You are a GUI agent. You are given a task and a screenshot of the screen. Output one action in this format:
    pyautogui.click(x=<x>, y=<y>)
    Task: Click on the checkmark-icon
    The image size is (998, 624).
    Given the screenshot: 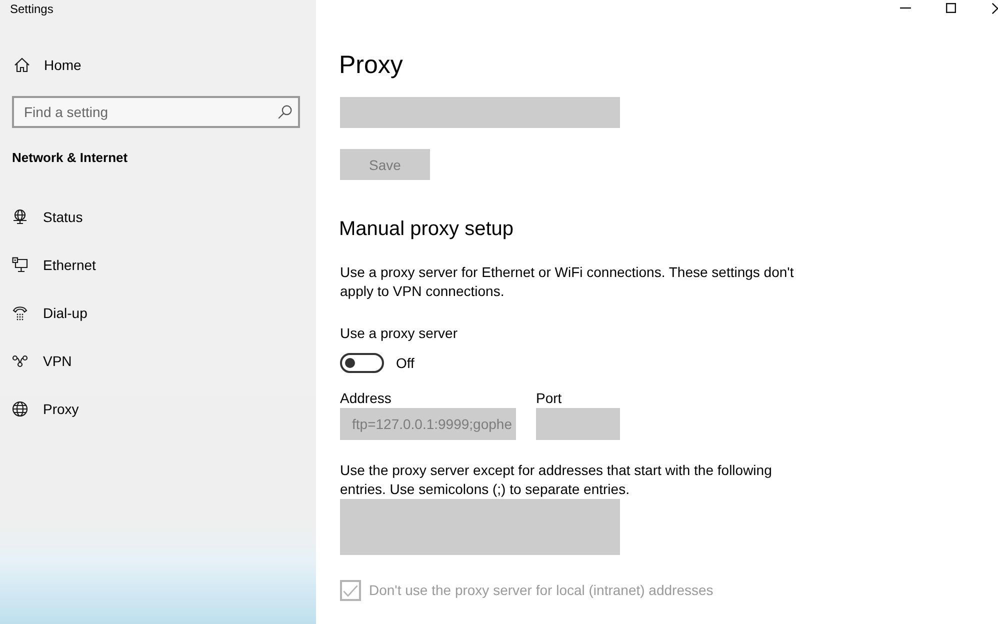 What is the action you would take?
    pyautogui.click(x=350, y=590)
    